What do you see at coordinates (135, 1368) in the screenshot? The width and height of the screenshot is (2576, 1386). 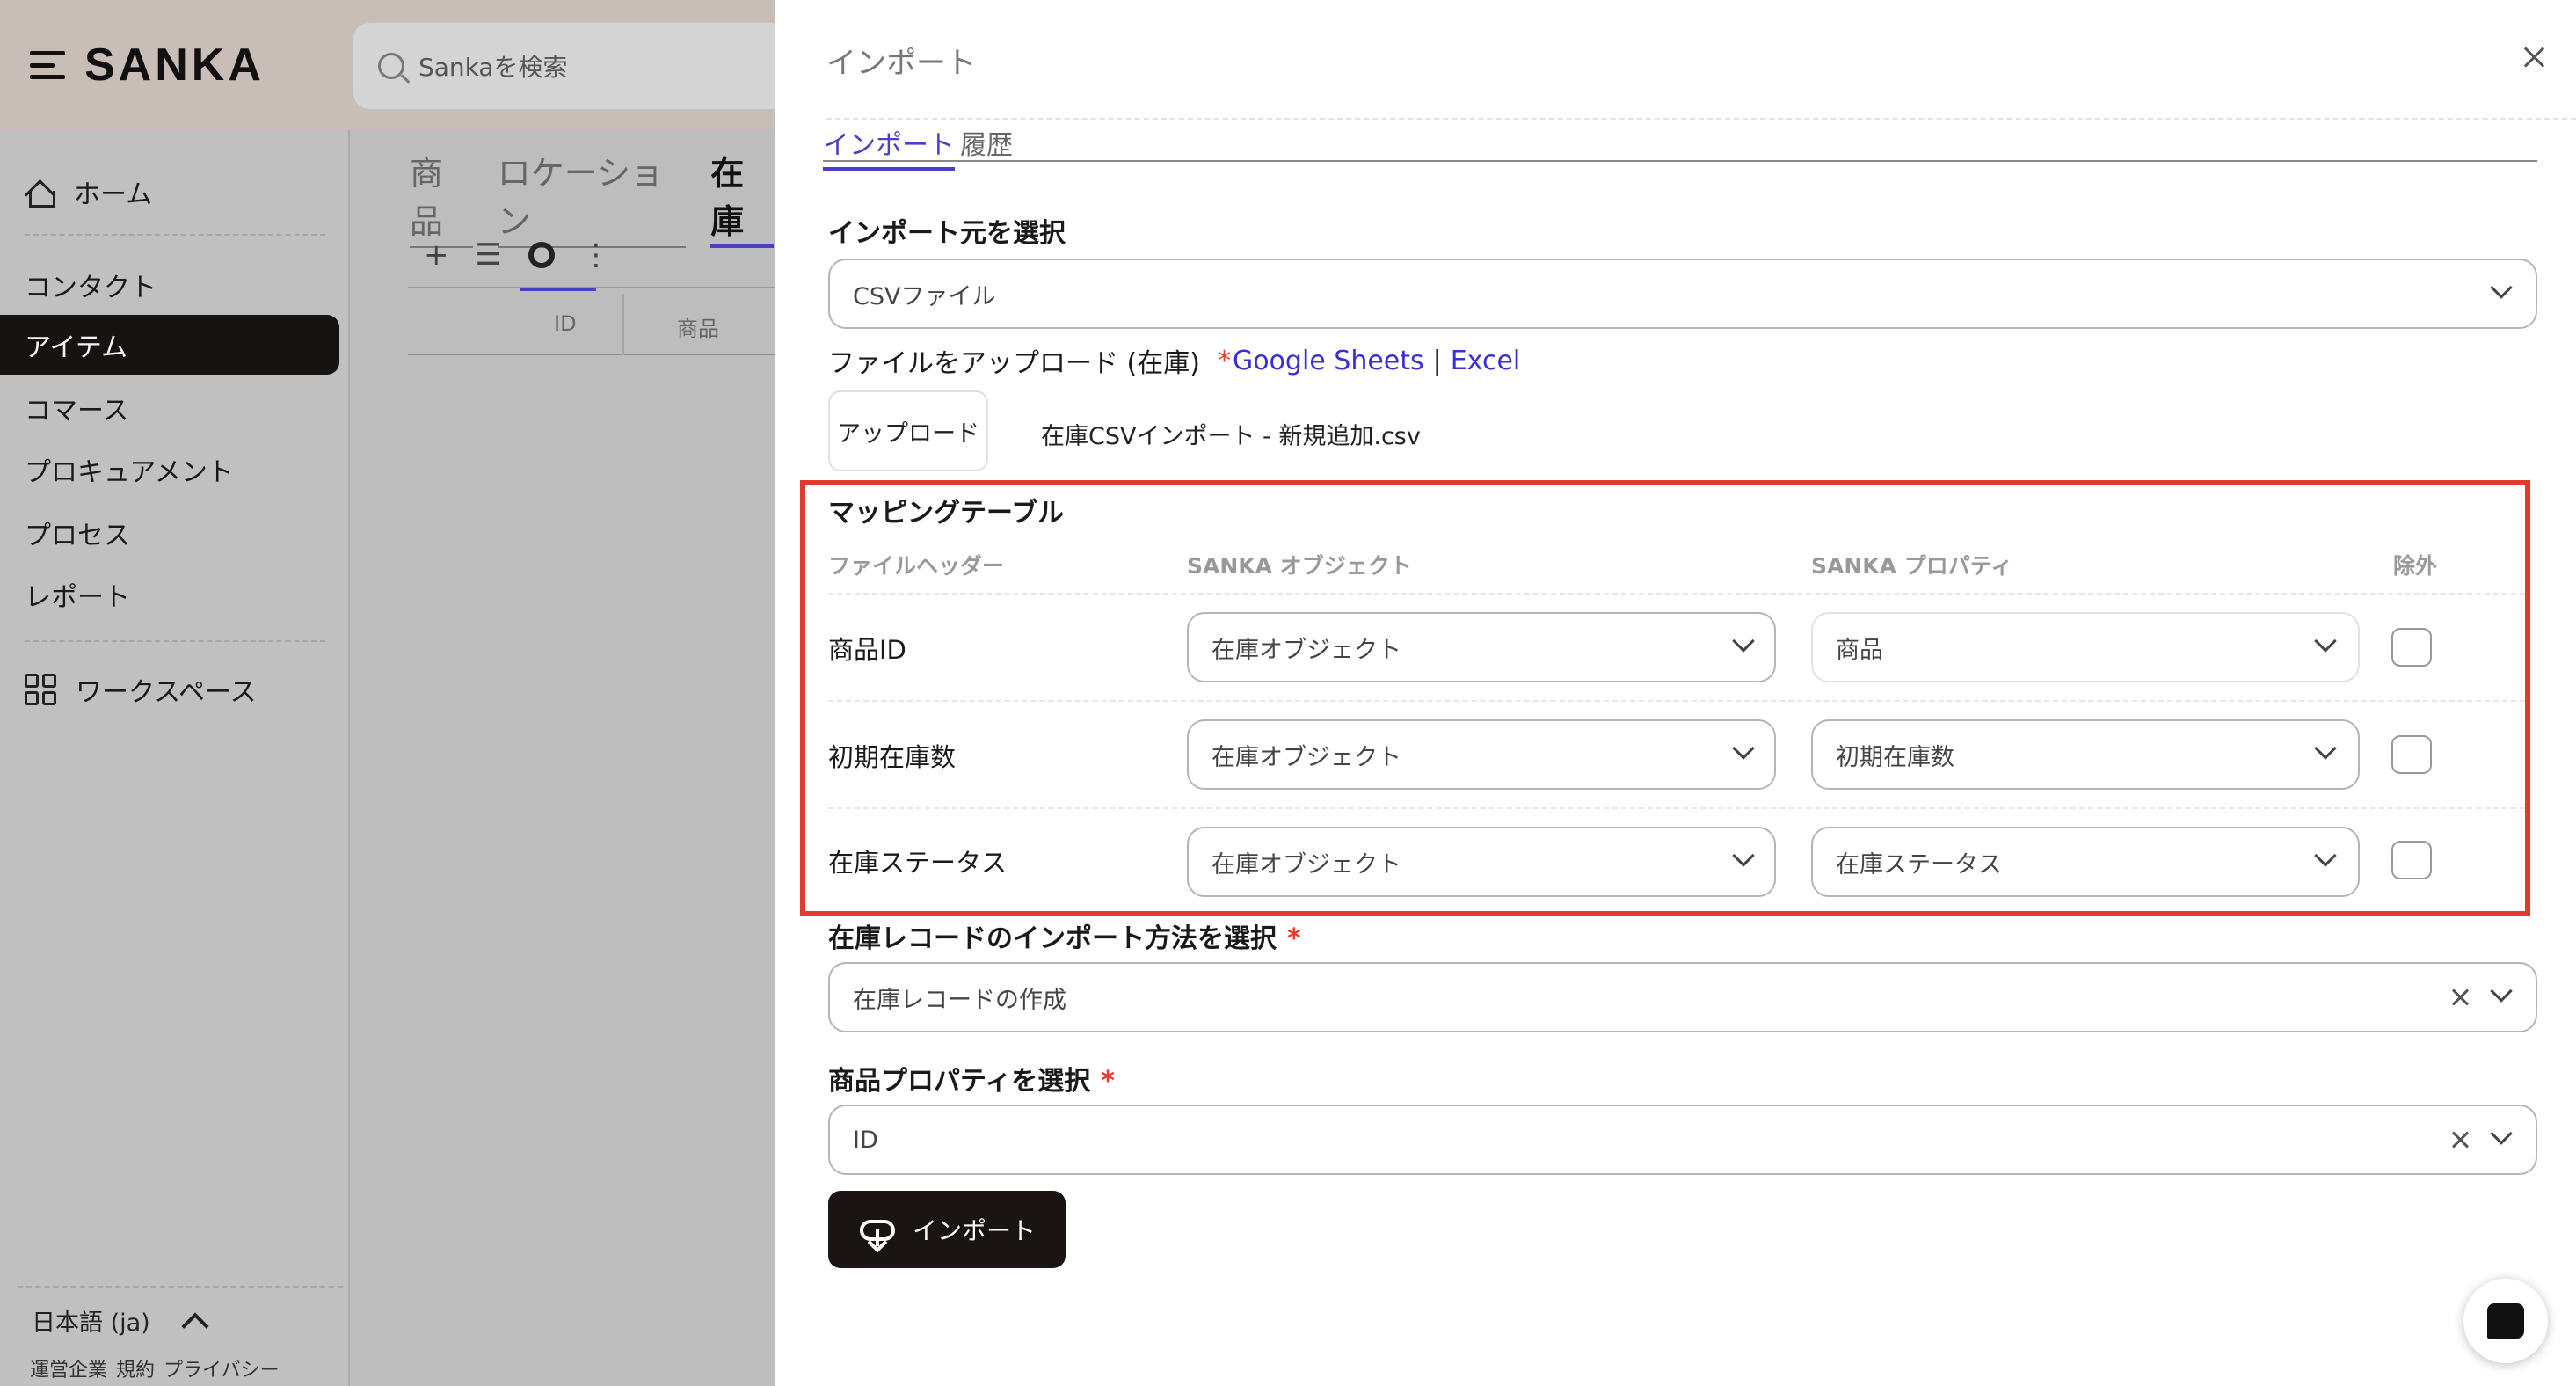 I see `footer-link-terms: 規約` at bounding box center [135, 1368].